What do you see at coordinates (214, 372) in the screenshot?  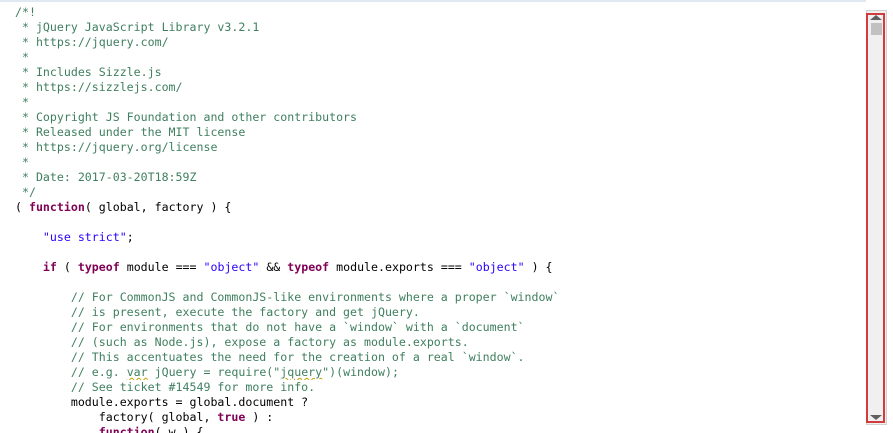 I see `code-token: jQuery = require("` at bounding box center [214, 372].